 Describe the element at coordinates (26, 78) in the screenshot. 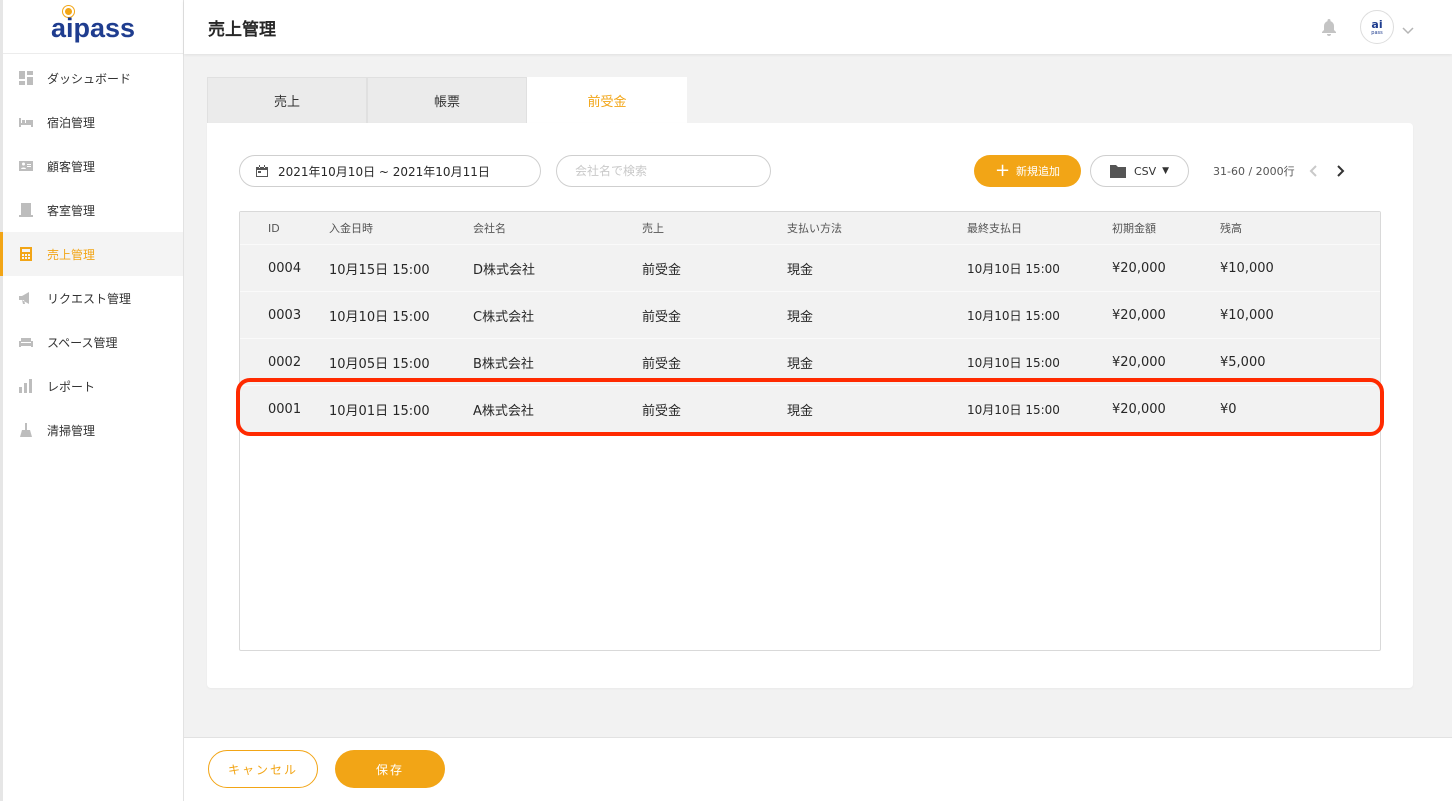

I see `dashboard-icon` at that location.